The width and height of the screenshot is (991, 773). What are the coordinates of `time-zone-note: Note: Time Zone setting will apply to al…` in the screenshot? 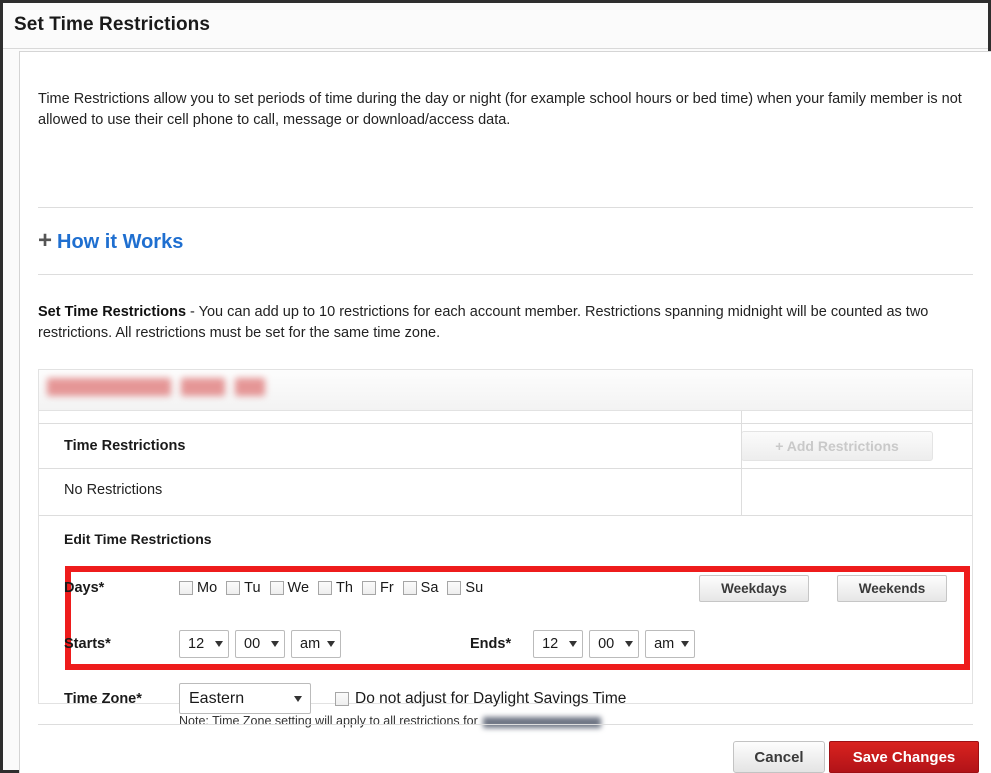 It's located at (390, 721).